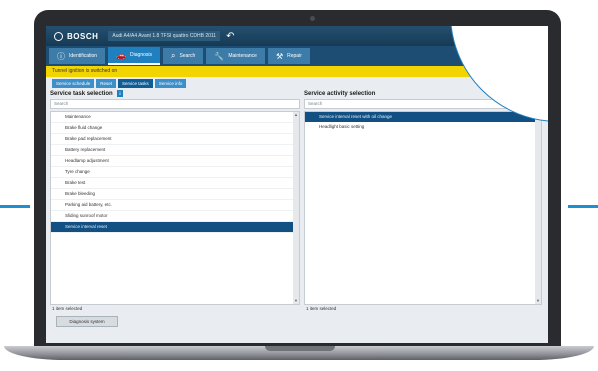  Describe the element at coordinates (135, 83) in the screenshot. I see `subtab-service-tasks: Service tasks` at that location.